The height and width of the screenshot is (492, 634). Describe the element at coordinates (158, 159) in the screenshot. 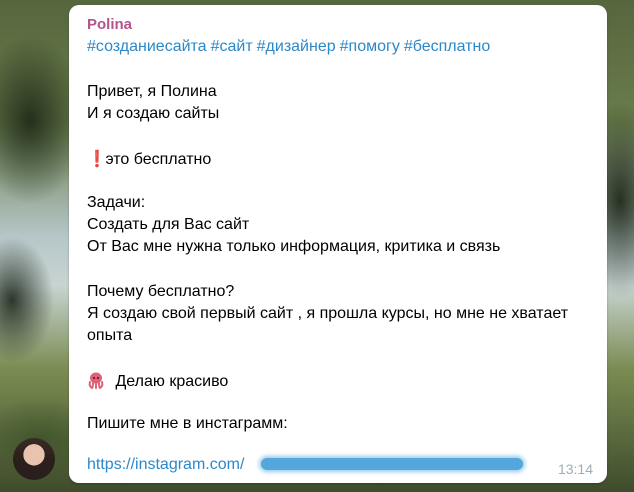

I see `free-text: это бесплатно` at that location.